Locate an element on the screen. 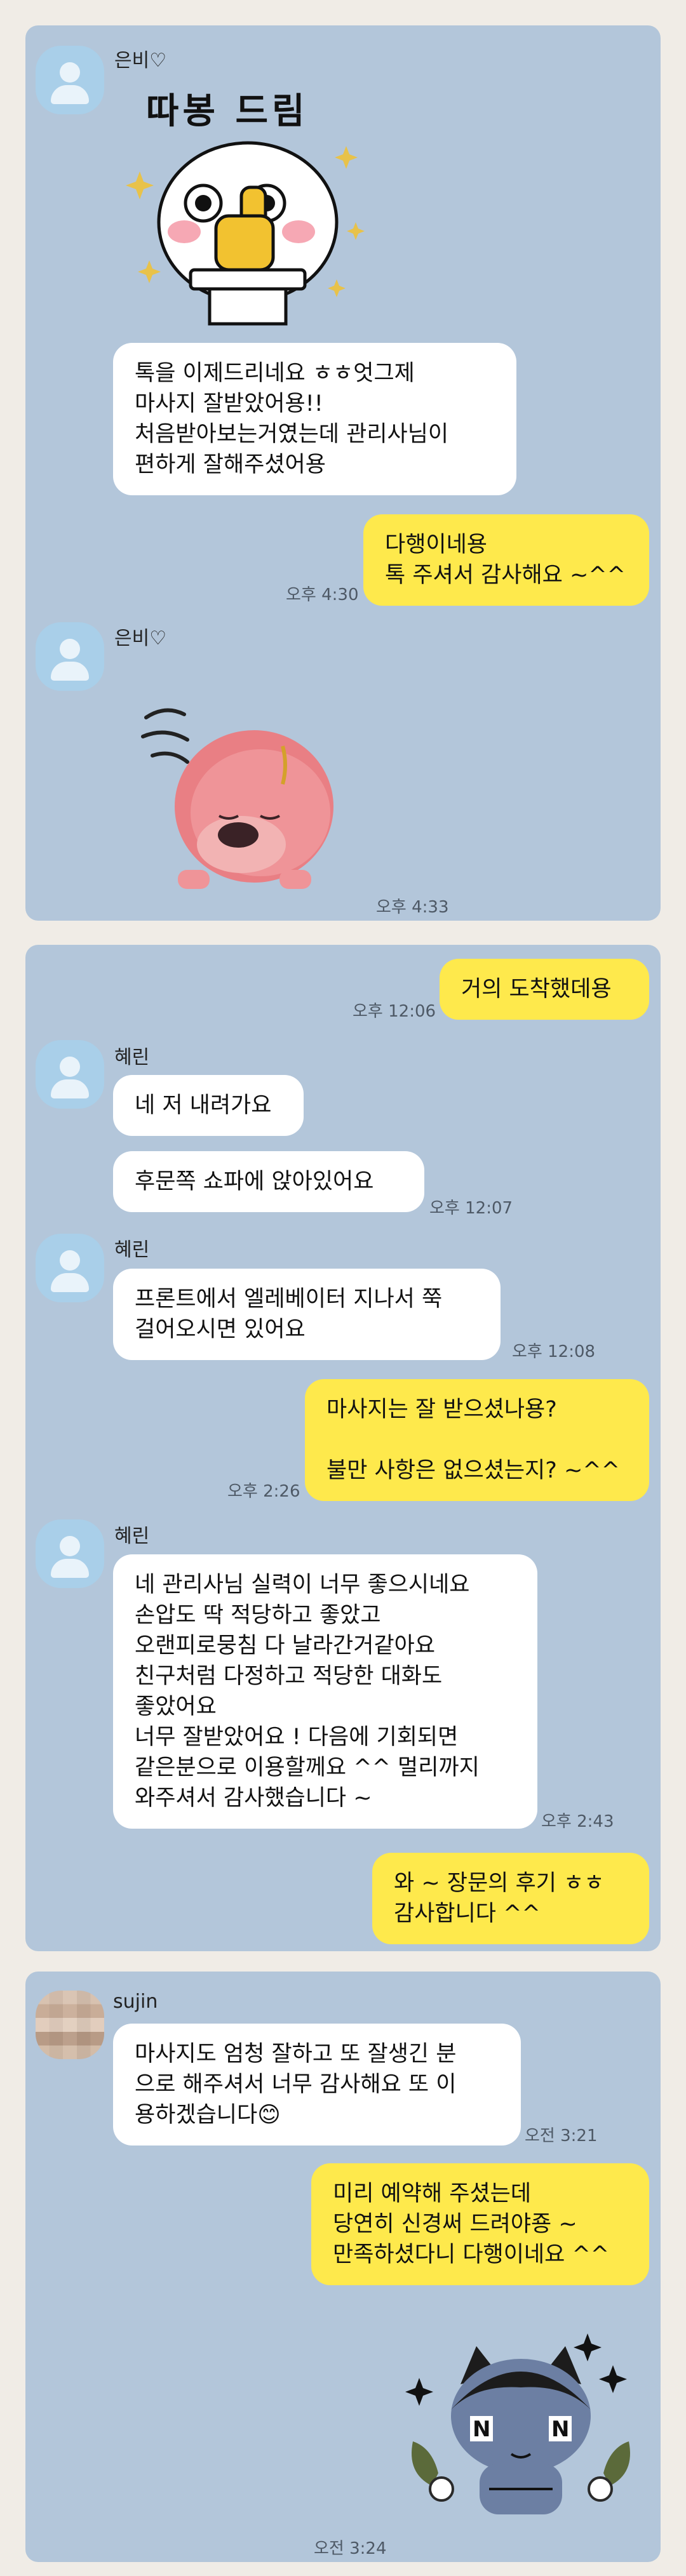  sticker-caption: 따봉 드림 is located at coordinates (227, 111).